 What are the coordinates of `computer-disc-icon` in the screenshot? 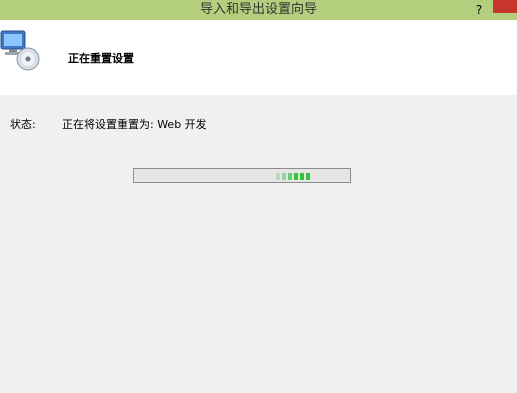 It's located at (20, 50).